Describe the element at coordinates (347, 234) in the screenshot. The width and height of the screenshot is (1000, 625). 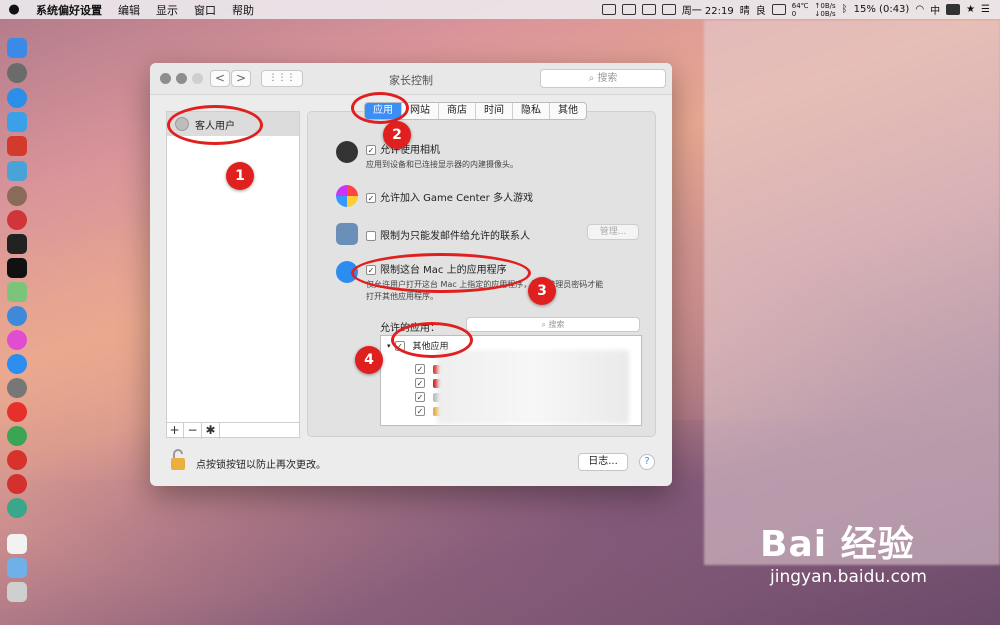
I see `mail-icon` at that location.